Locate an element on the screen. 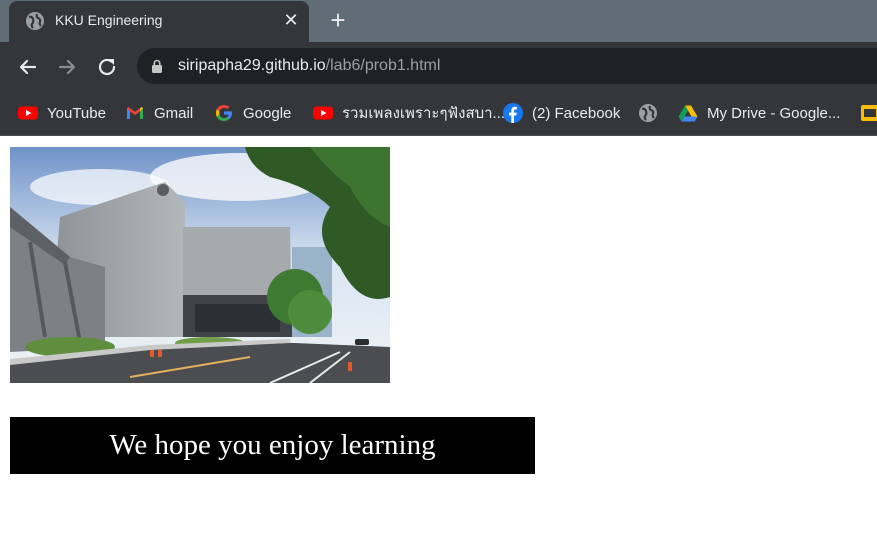 The height and width of the screenshot is (556, 877). google-drive-icon is located at coordinates (688, 113).